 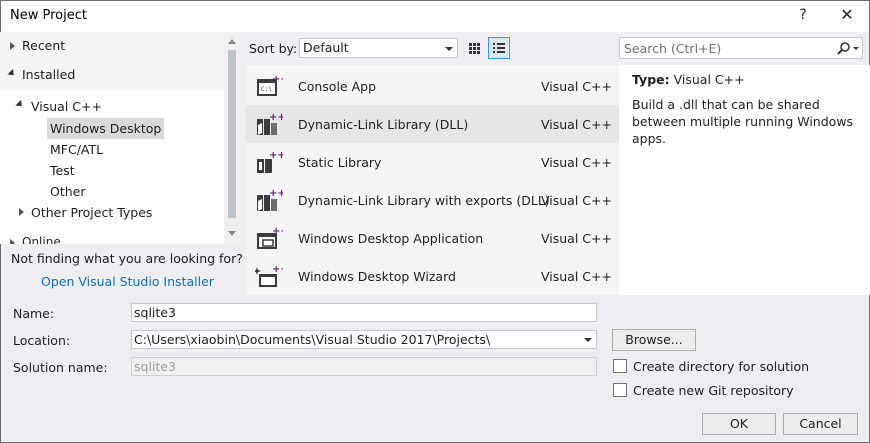 What do you see at coordinates (60, 367) in the screenshot?
I see `solution-name-label: Solution name:` at bounding box center [60, 367].